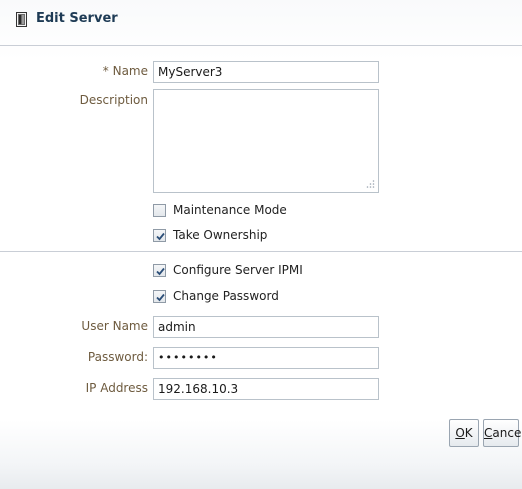 The height and width of the screenshot is (489, 522). Describe the element at coordinates (113, 100) in the screenshot. I see `description-label: Description` at that location.